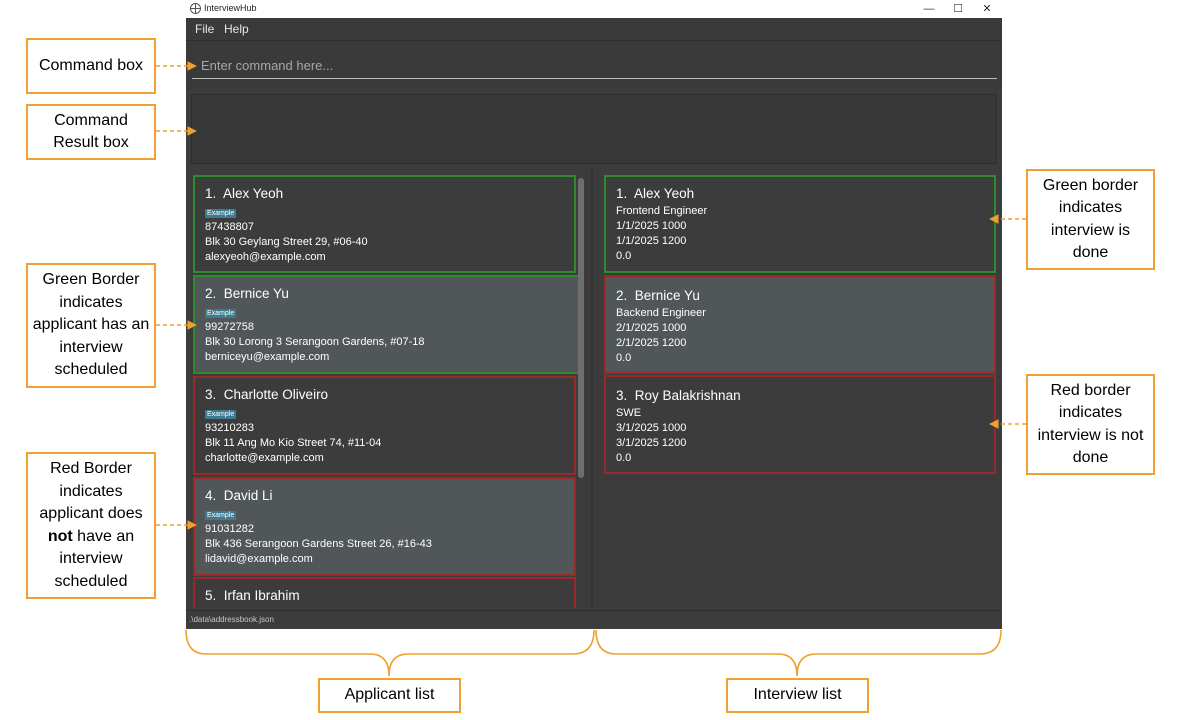  What do you see at coordinates (230, 8) in the screenshot?
I see `window-title: InterviewHub` at bounding box center [230, 8].